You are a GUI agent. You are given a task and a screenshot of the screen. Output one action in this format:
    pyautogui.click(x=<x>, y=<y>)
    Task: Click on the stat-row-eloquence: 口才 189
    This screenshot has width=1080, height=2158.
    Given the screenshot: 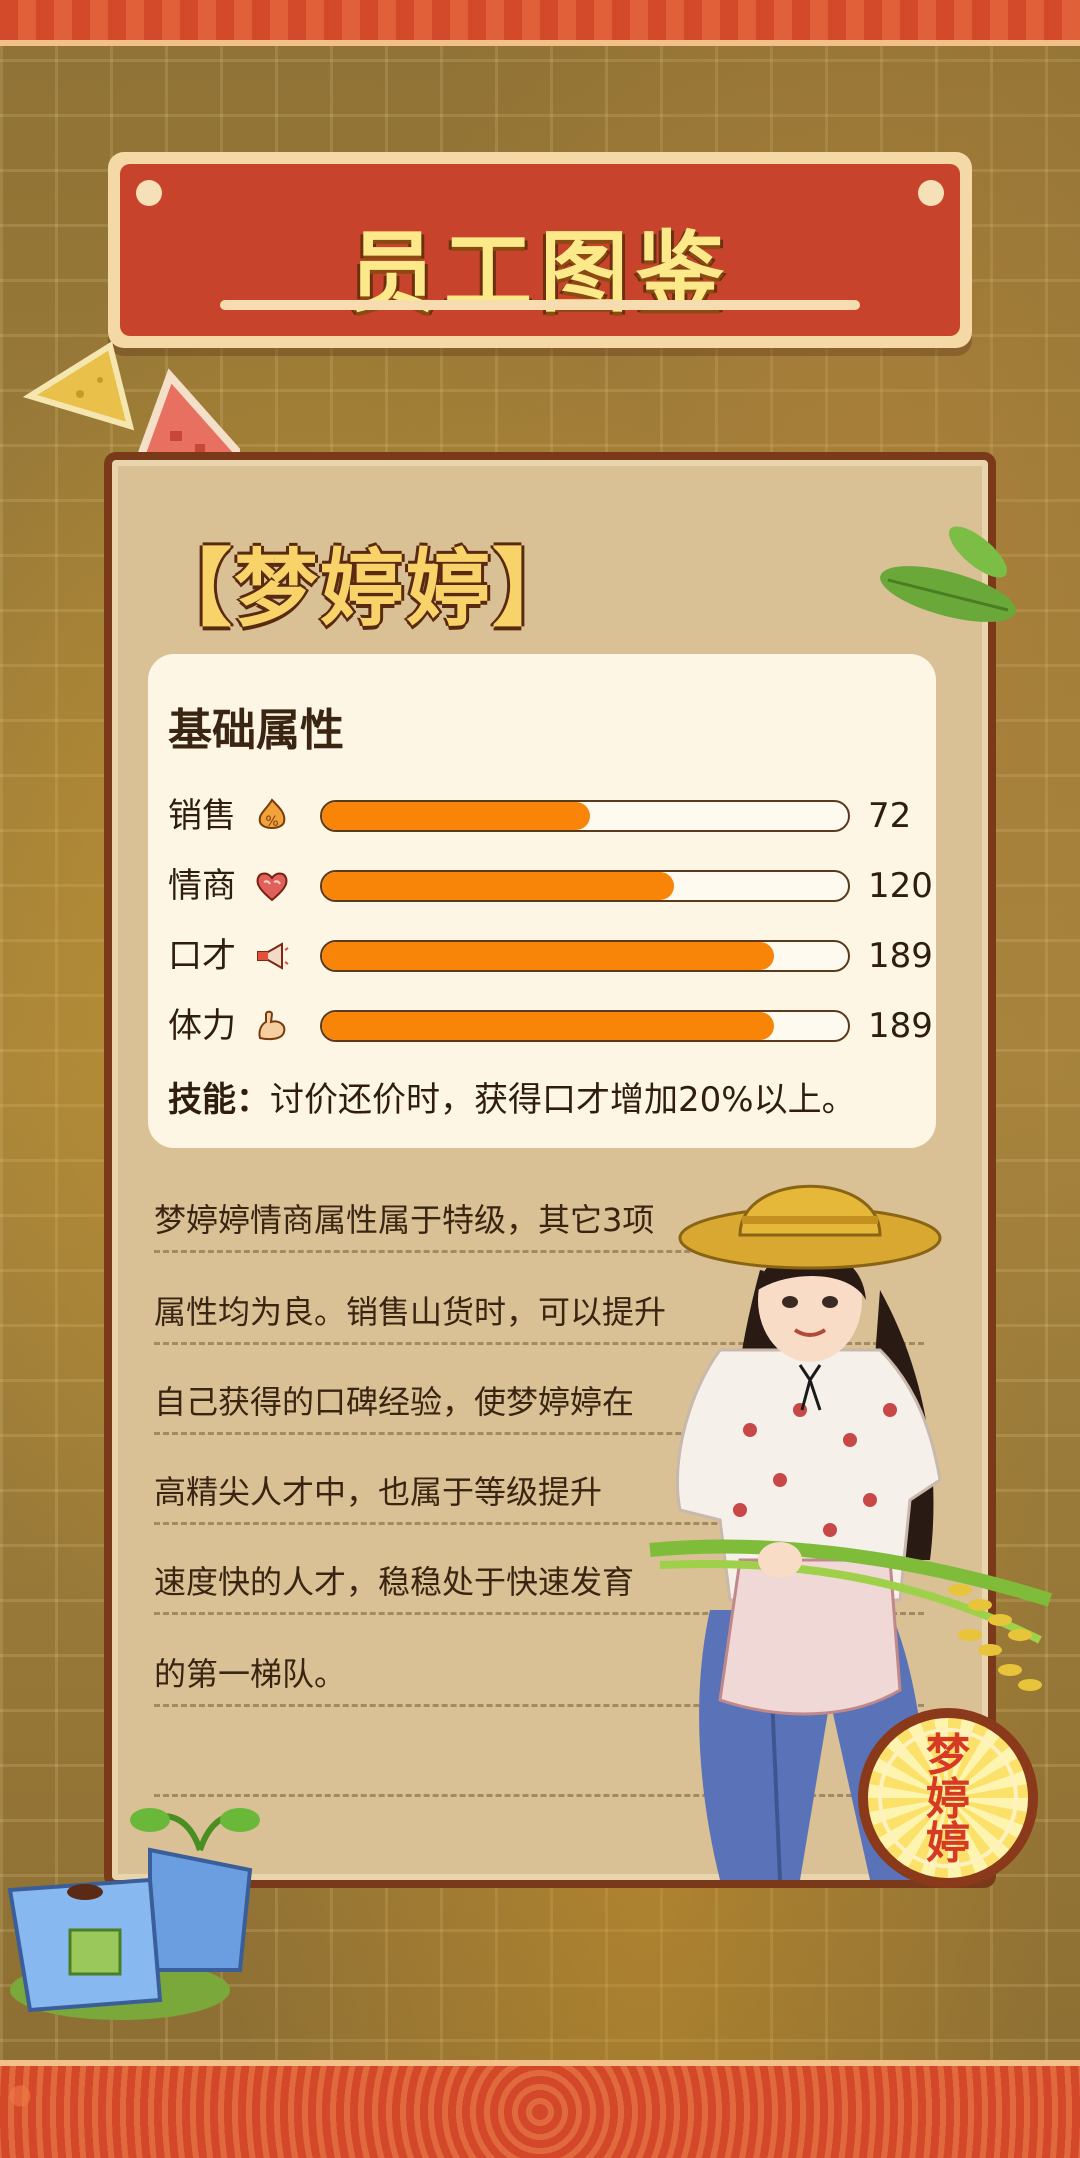 What is the action you would take?
    pyautogui.click(x=550, y=956)
    